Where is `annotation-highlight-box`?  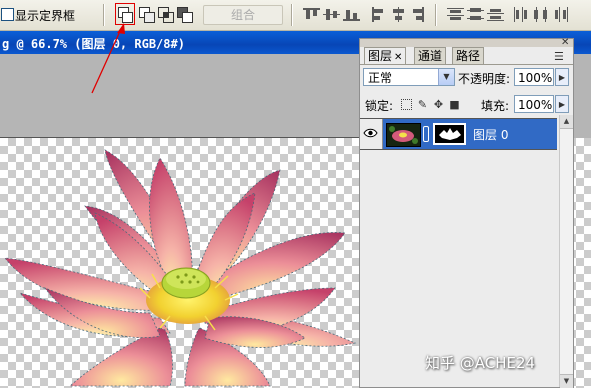
annotation-highlight-box is located at coordinates (125, 14).